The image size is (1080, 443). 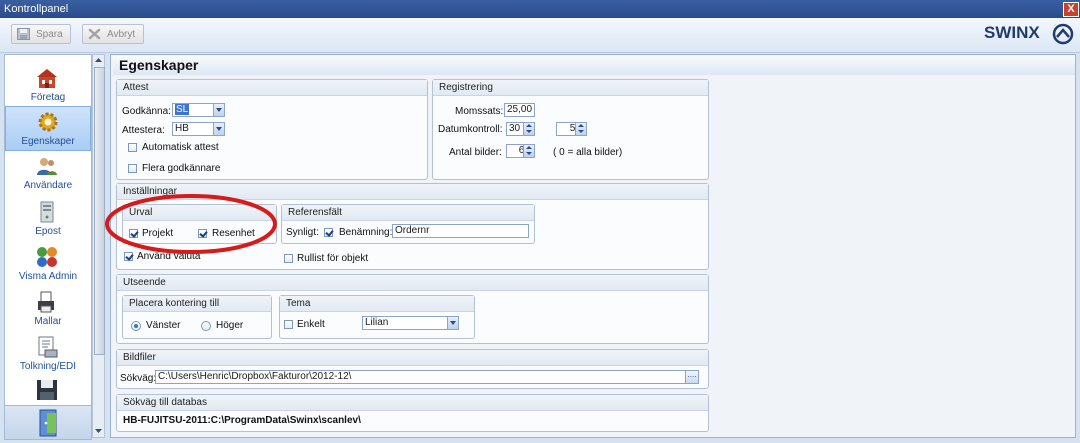 What do you see at coordinates (197, 317) in the screenshot?
I see `placera-kontering-group: Placera kontering till Vänster Höger` at bounding box center [197, 317].